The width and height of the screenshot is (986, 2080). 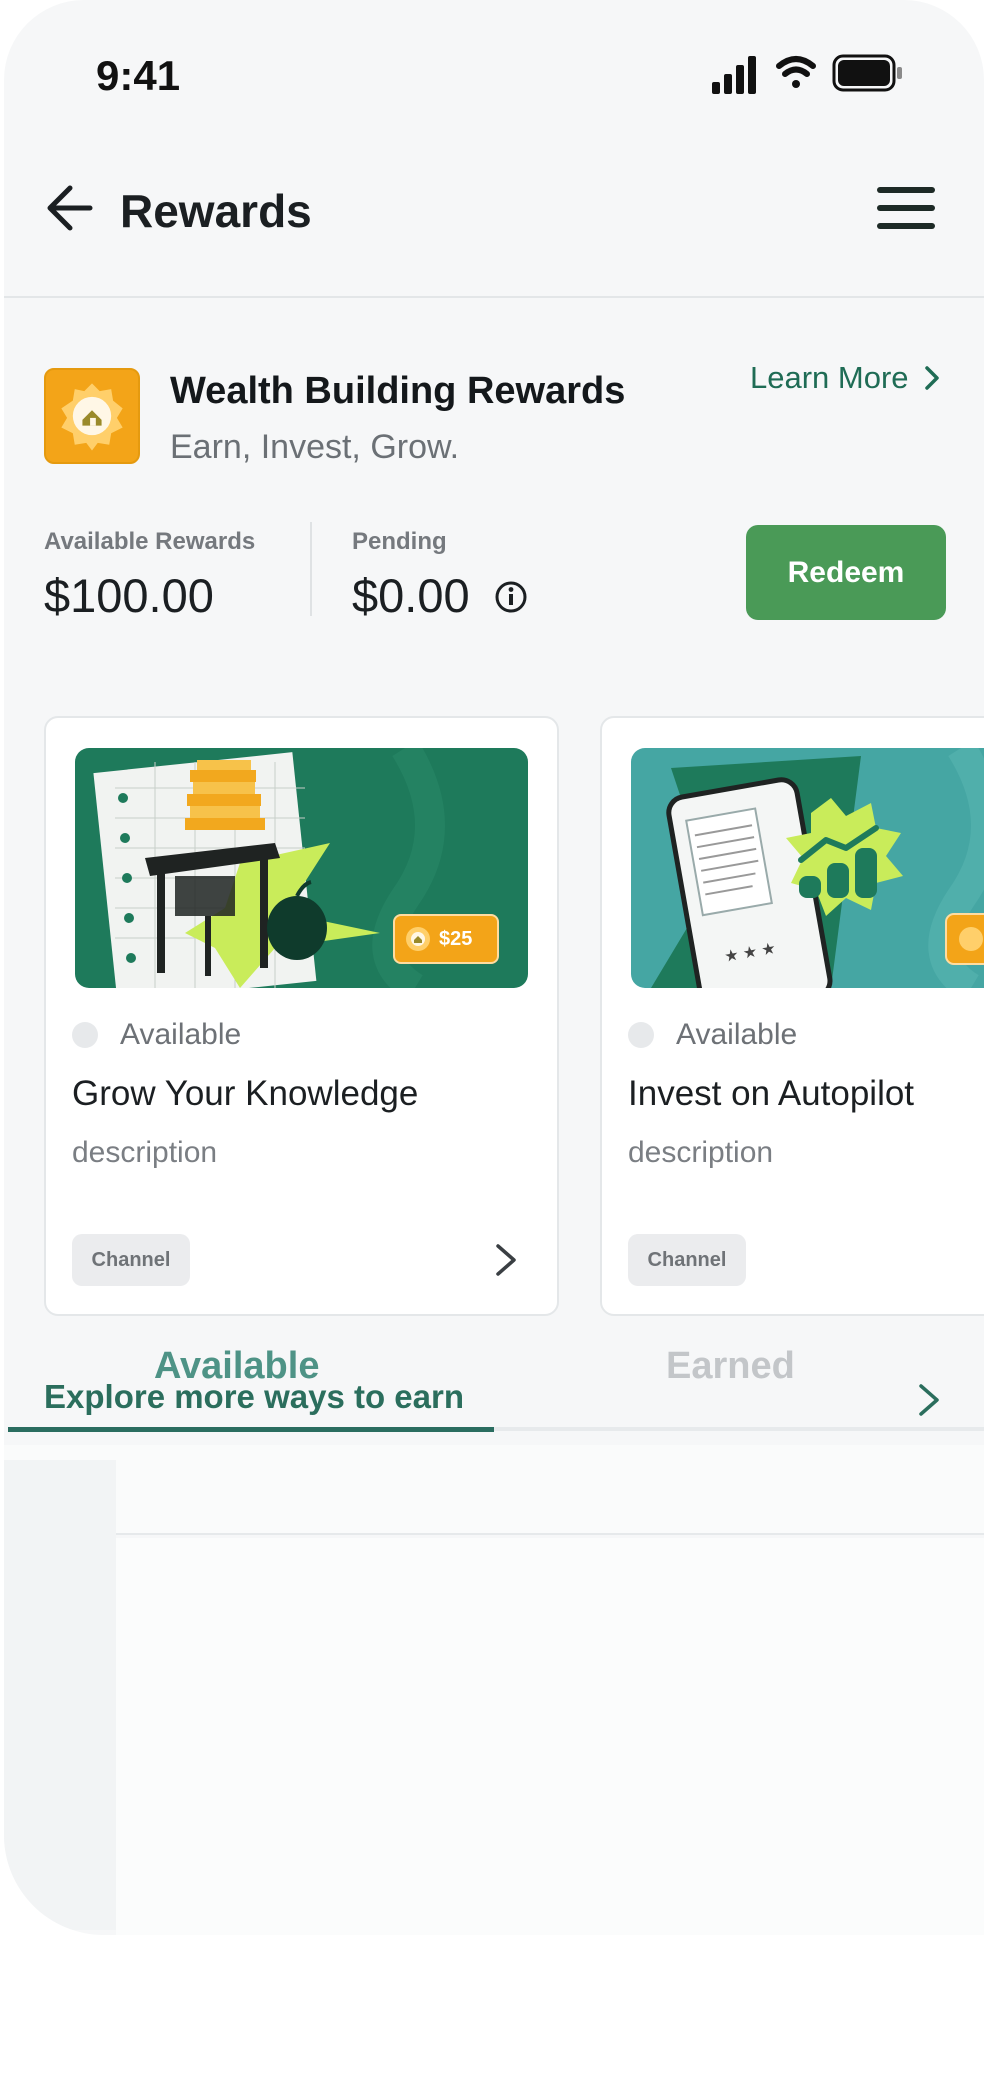 What do you see at coordinates (494, 1490) in the screenshot?
I see `section-divider-panel` at bounding box center [494, 1490].